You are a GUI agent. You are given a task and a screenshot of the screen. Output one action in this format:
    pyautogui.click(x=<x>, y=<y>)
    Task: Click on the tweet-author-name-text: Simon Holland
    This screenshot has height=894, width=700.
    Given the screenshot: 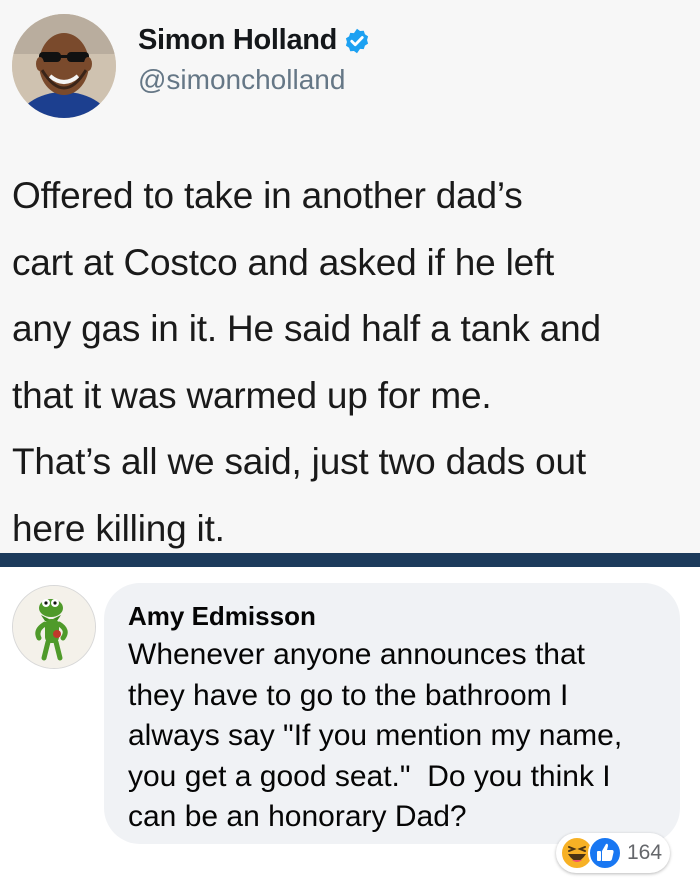 What is the action you would take?
    pyautogui.click(x=237, y=40)
    